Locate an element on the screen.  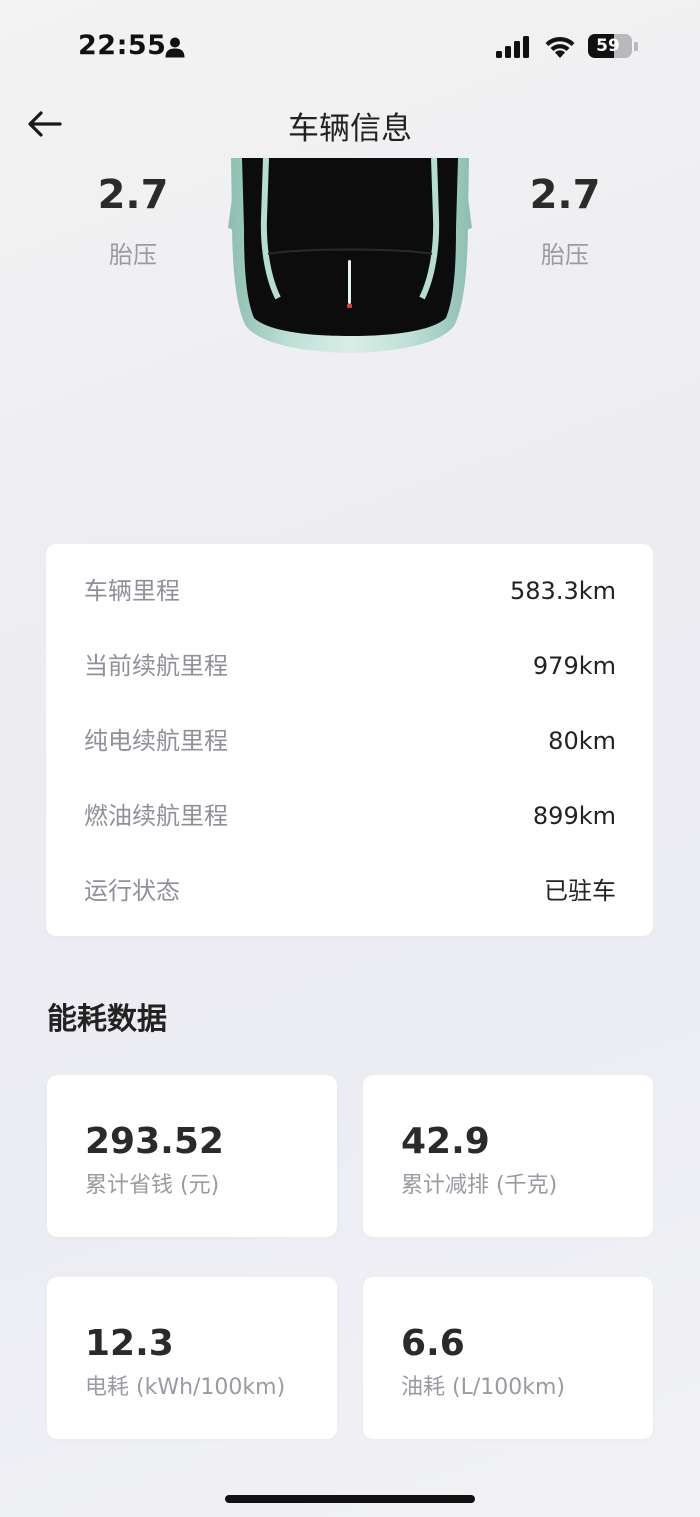
info-row-current-range: 当前续航里程 979km is located at coordinates (350, 666).